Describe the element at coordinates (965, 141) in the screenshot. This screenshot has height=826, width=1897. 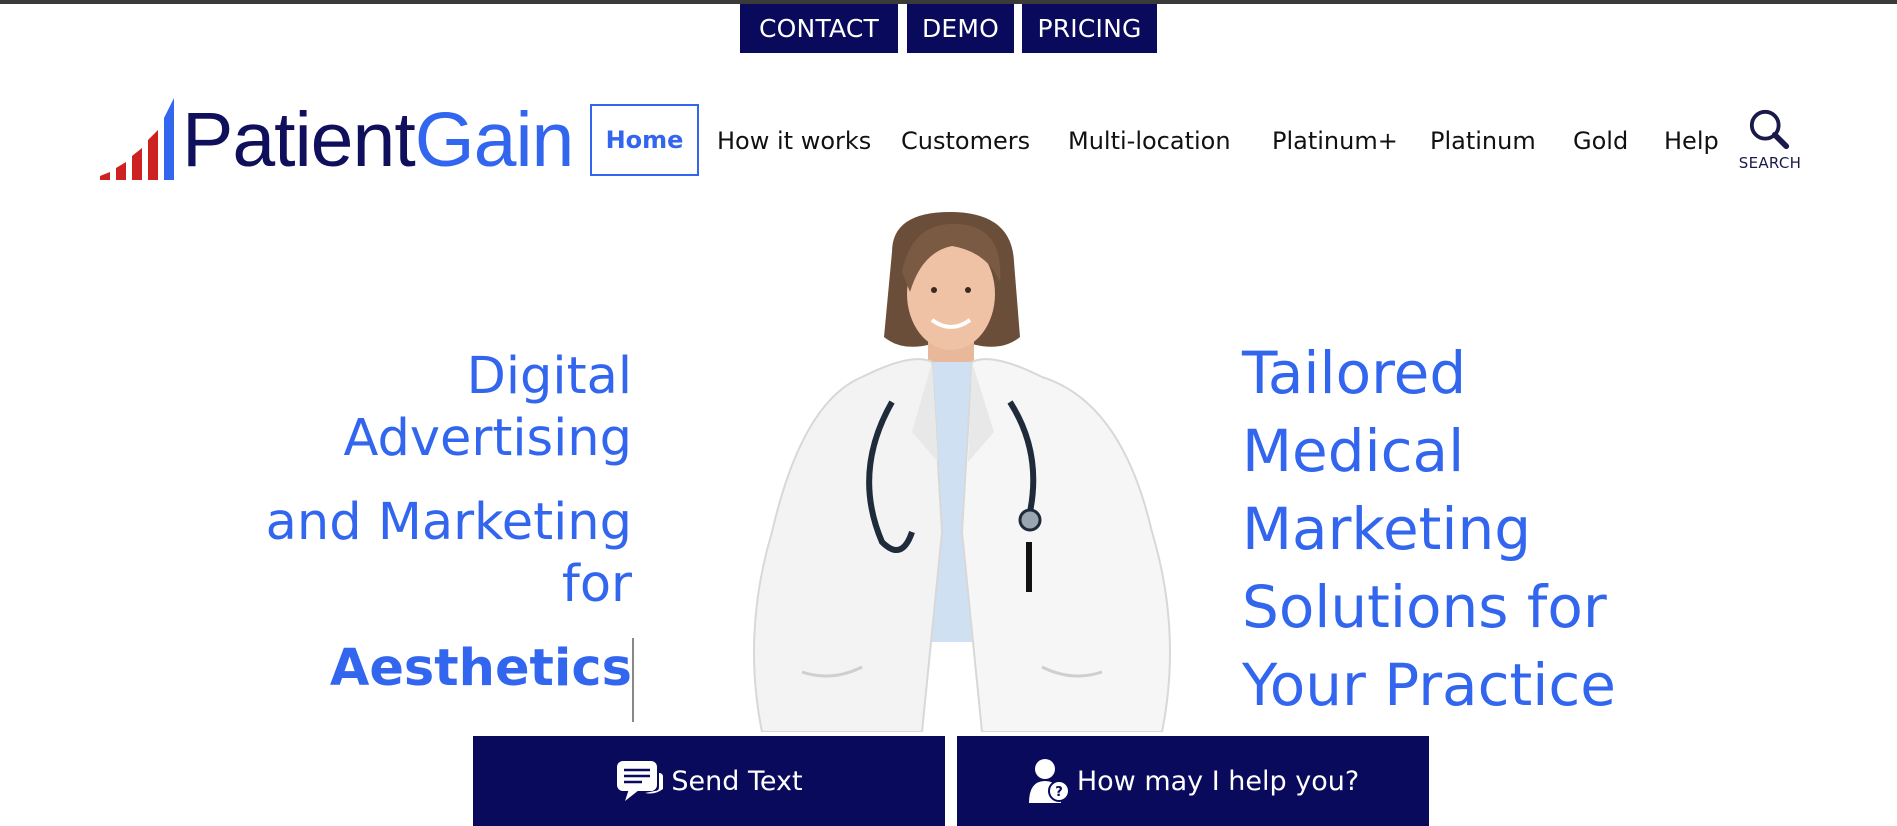
I see `nav-customers: Customers` at that location.